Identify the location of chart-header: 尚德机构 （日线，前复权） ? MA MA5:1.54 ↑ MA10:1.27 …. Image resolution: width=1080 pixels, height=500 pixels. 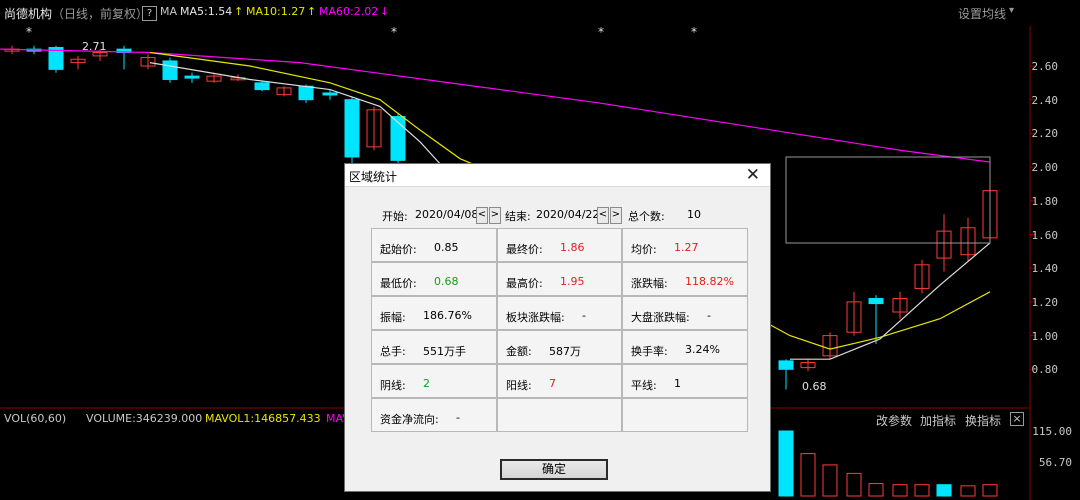
(540, 13).